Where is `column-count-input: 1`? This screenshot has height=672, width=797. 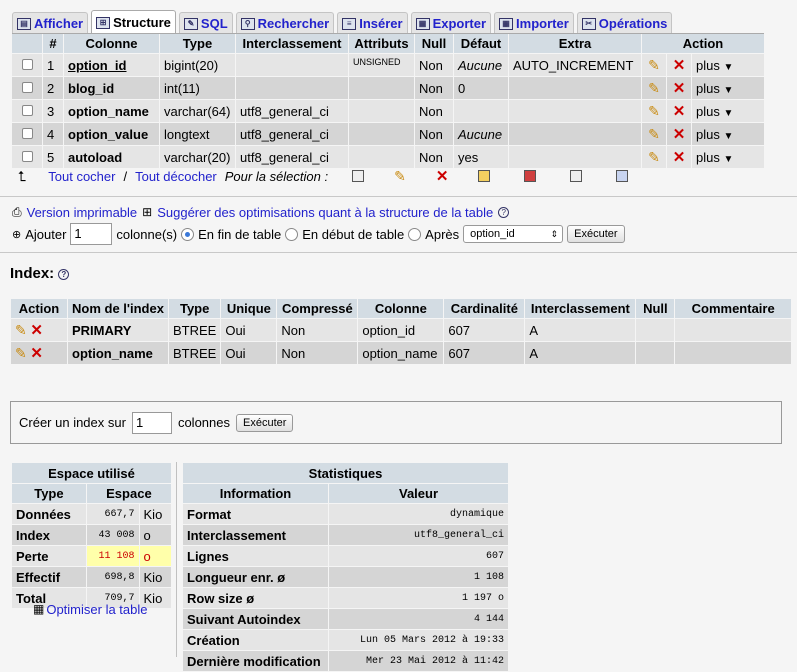 column-count-input: 1 is located at coordinates (91, 234).